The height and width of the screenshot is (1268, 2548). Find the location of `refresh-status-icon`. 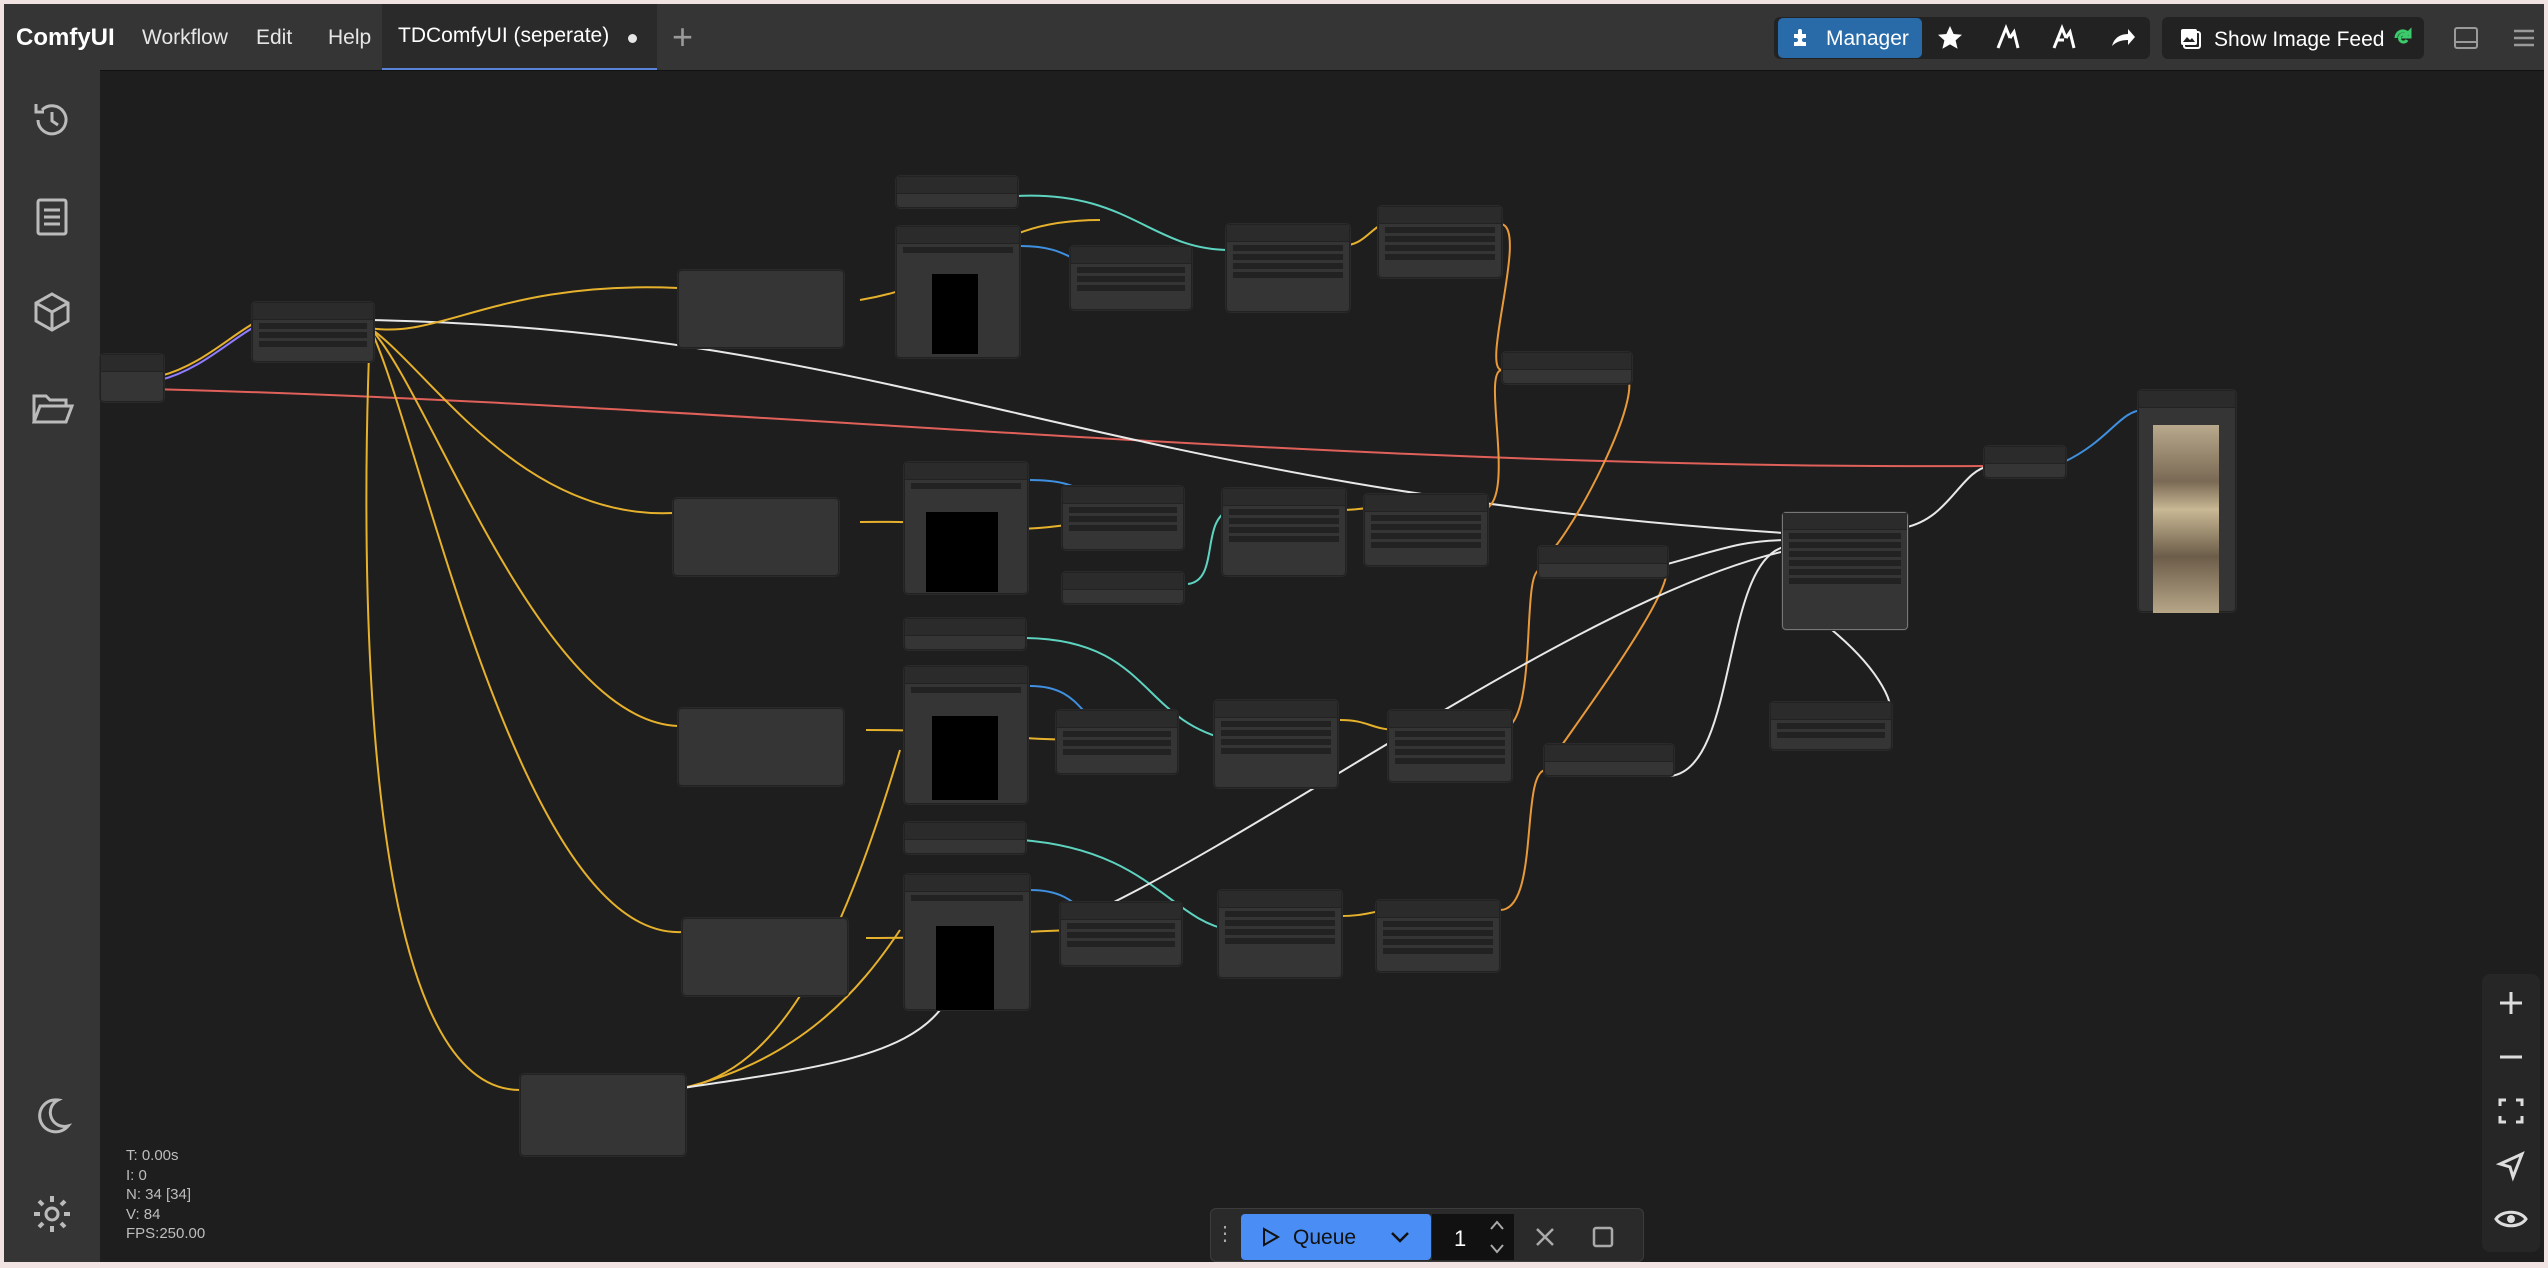

refresh-status-icon is located at coordinates (2403, 35).